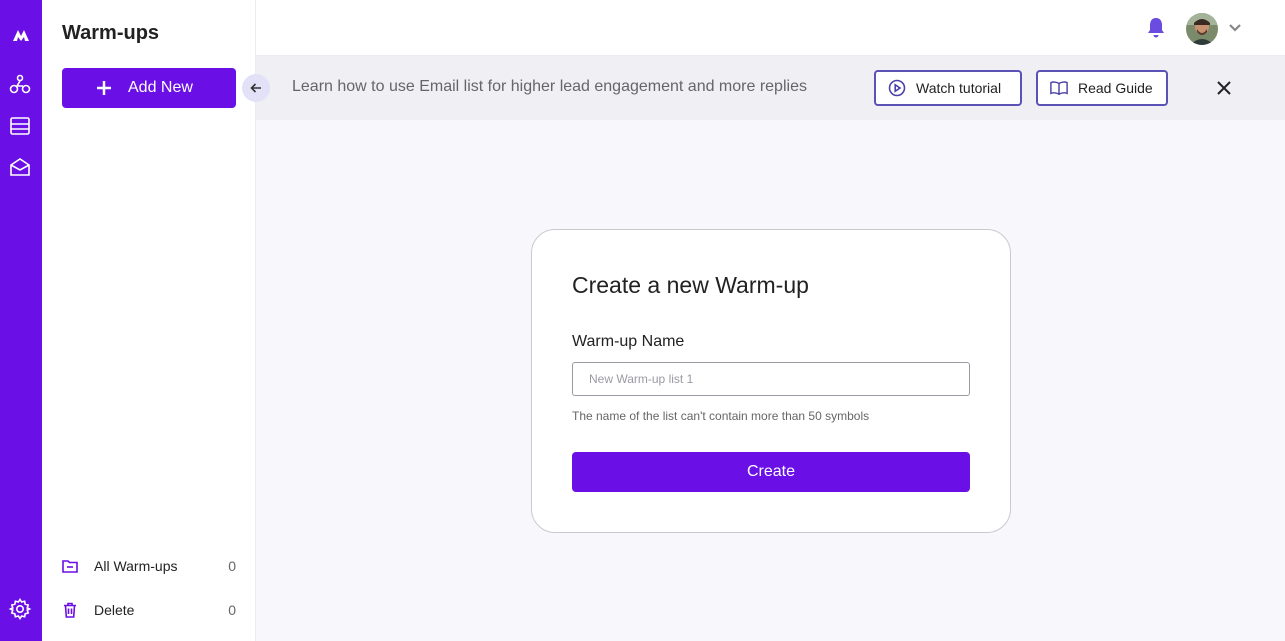 The width and height of the screenshot is (1285, 641). Describe the element at coordinates (628, 341) in the screenshot. I see `warmup-name-label: Warm-up Name` at that location.